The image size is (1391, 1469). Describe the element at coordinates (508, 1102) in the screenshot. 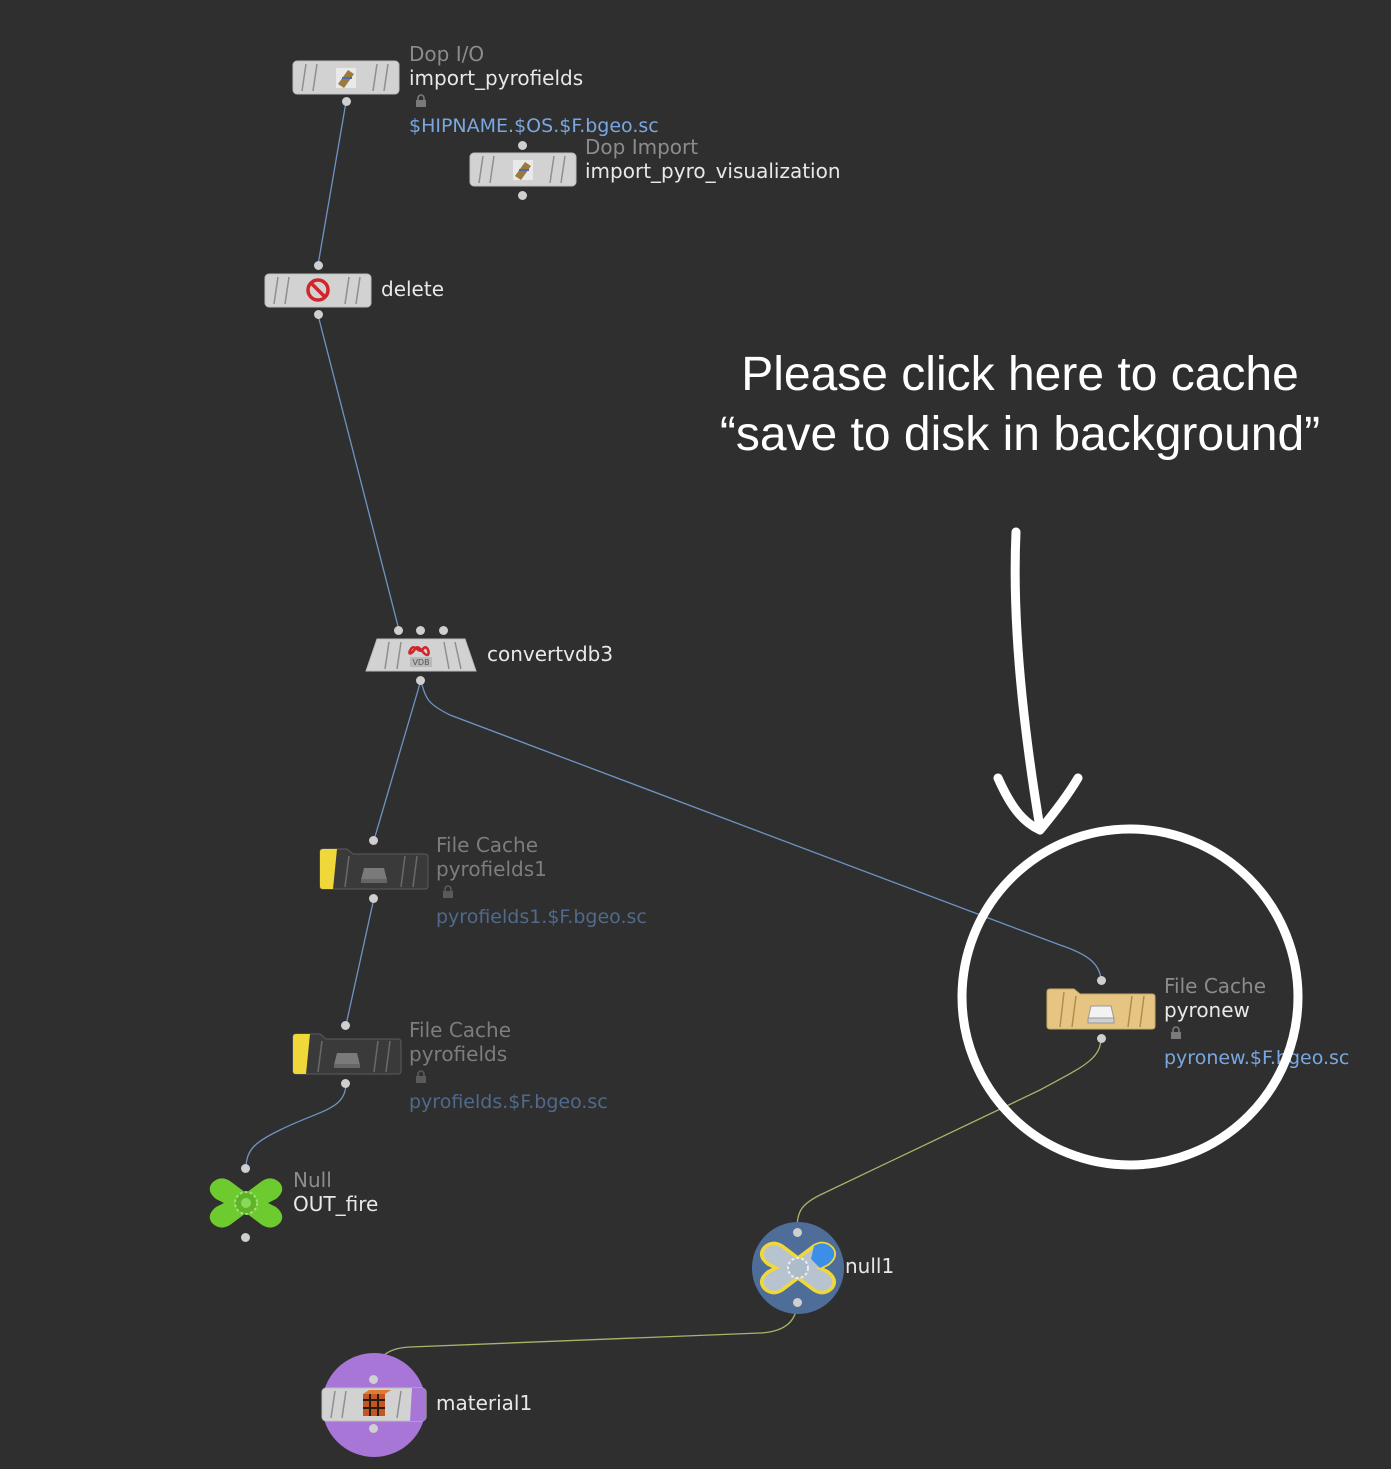

I see `output-path-label: pyrofields.$F.bgeo.sc` at that location.